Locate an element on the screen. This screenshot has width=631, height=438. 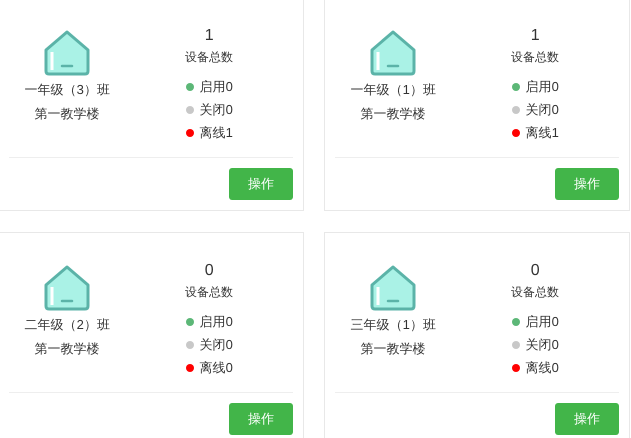
class-name: 一年级（1）班 is located at coordinates (393, 90).